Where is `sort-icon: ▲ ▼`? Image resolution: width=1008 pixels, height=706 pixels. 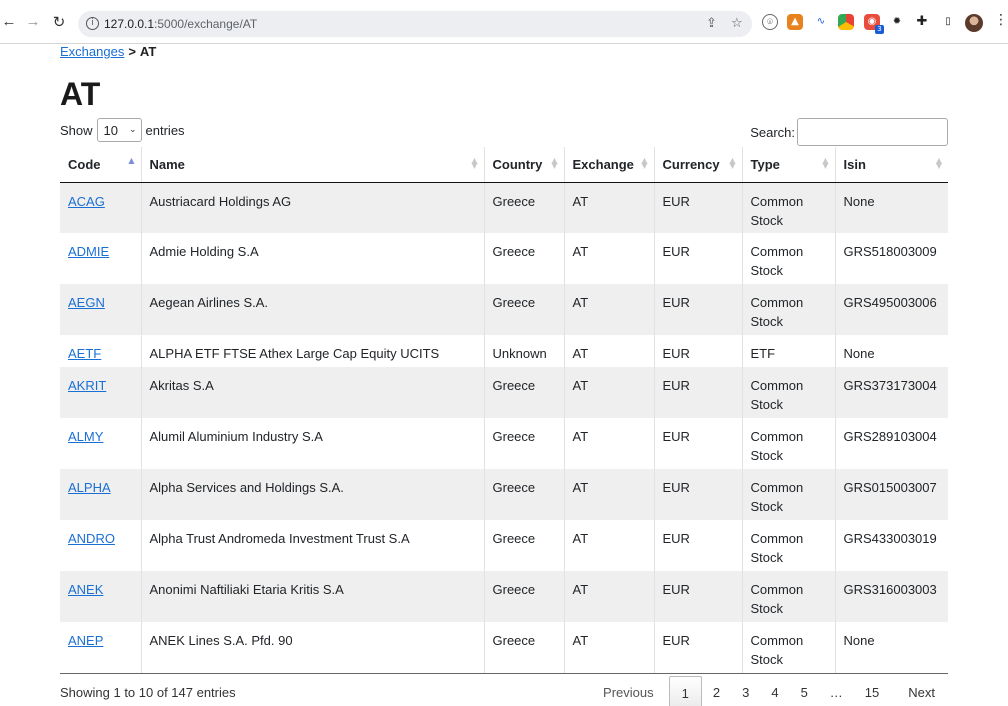 sort-icon: ▲ ▼ is located at coordinates (474, 163).